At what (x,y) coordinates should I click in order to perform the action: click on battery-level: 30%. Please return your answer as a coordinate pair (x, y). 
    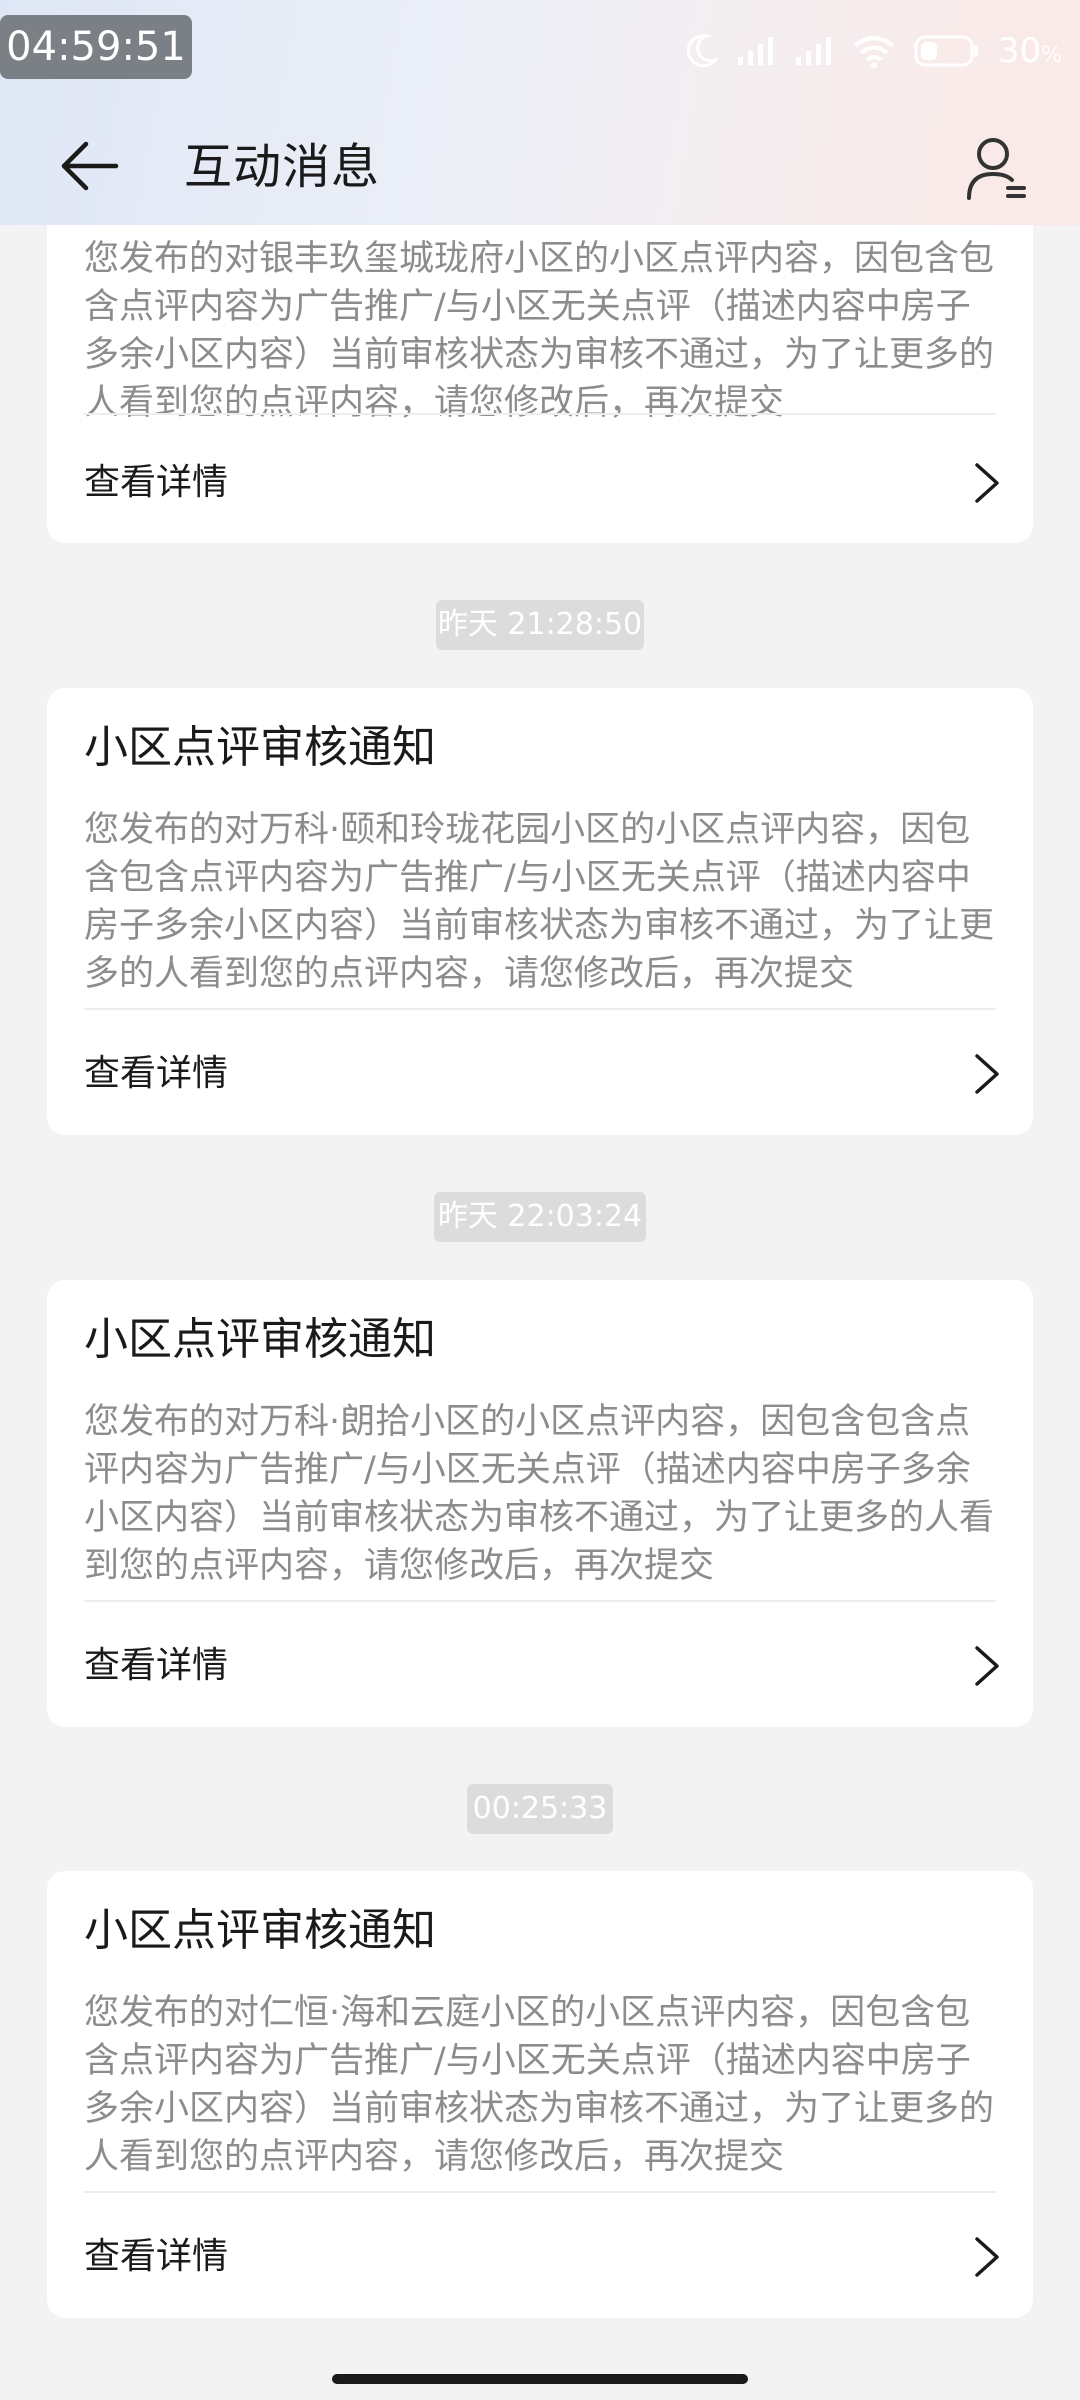
    Looking at the image, I should click on (1029, 51).